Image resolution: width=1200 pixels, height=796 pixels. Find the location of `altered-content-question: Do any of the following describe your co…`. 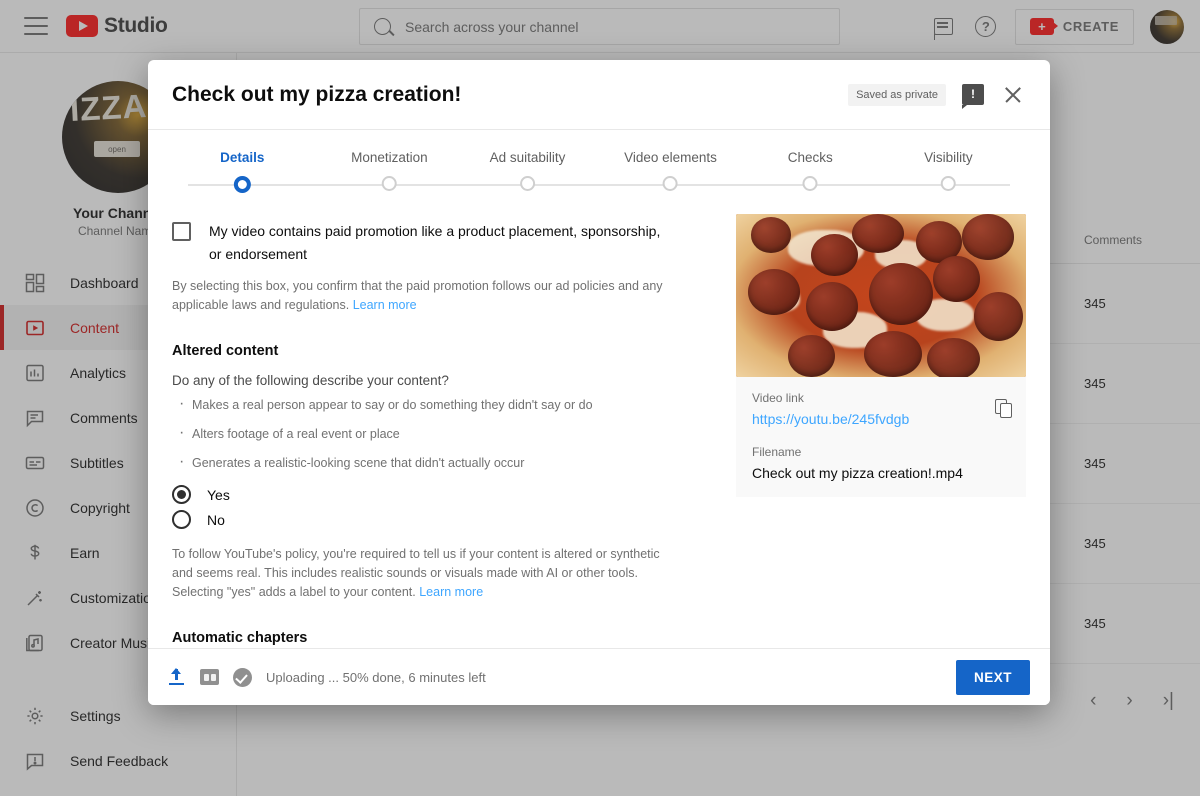

altered-content-question: Do any of the following describe your co… is located at coordinates (310, 380).